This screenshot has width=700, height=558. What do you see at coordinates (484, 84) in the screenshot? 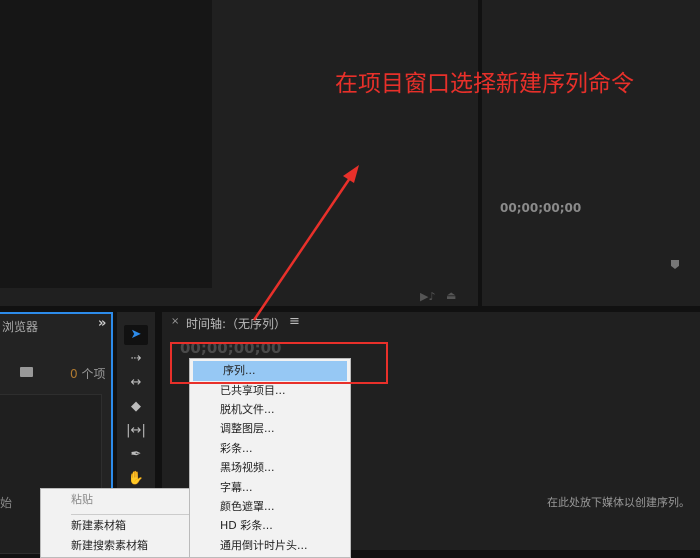
I see `annotation-text: 在项目窗口选择新建序列命令` at bounding box center [484, 84].